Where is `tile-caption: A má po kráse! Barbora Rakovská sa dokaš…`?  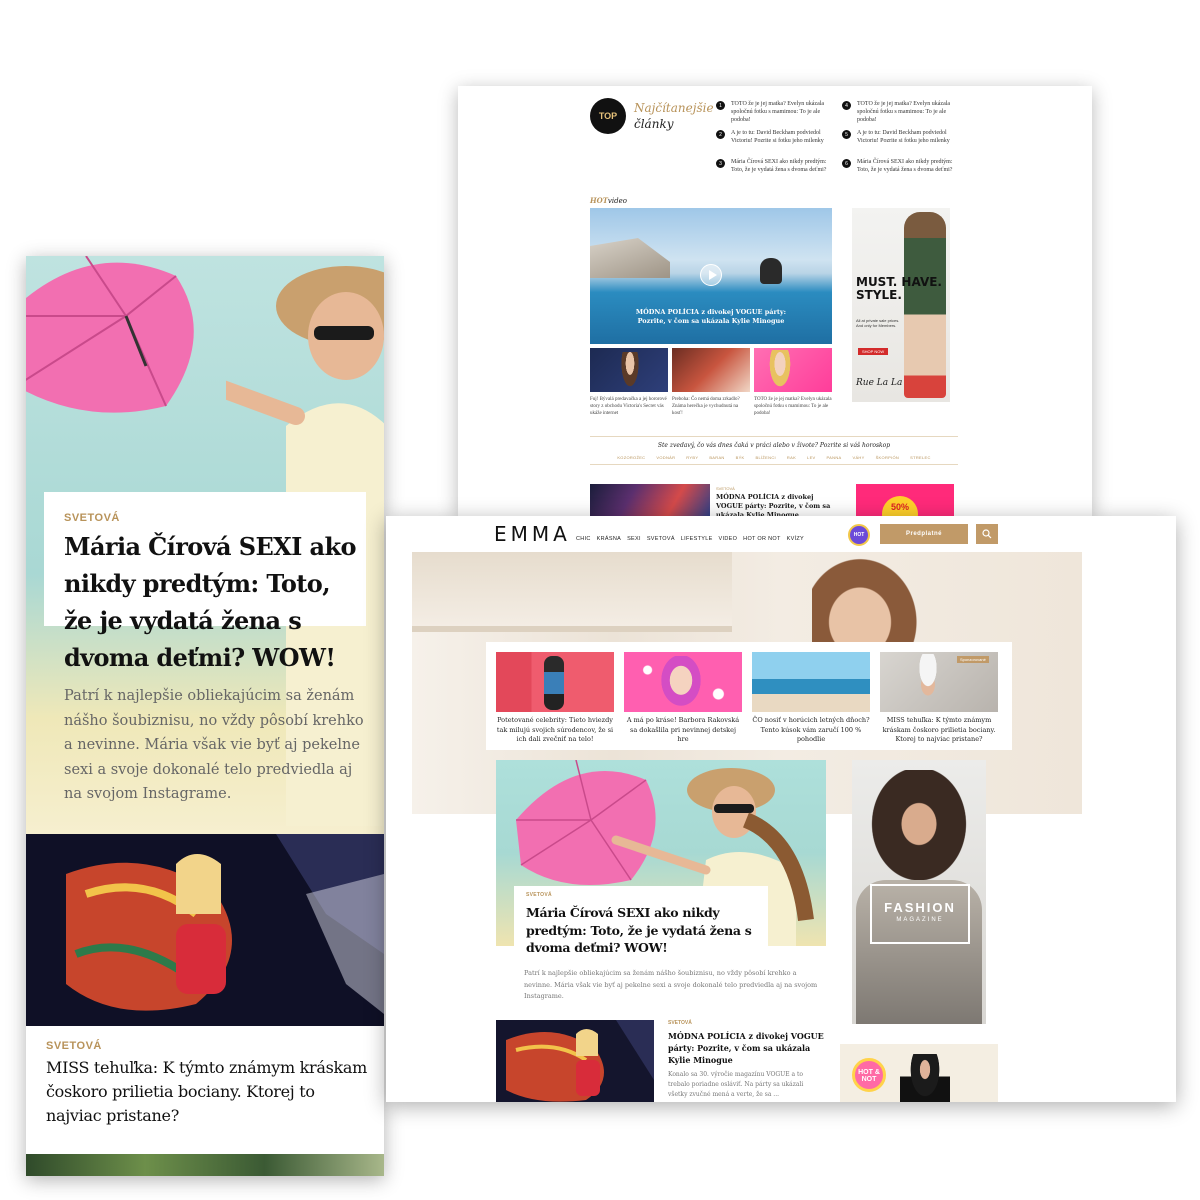
tile-caption: A má po kráse! Barbora Rakovská sa dokaš… is located at coordinates (683, 730).